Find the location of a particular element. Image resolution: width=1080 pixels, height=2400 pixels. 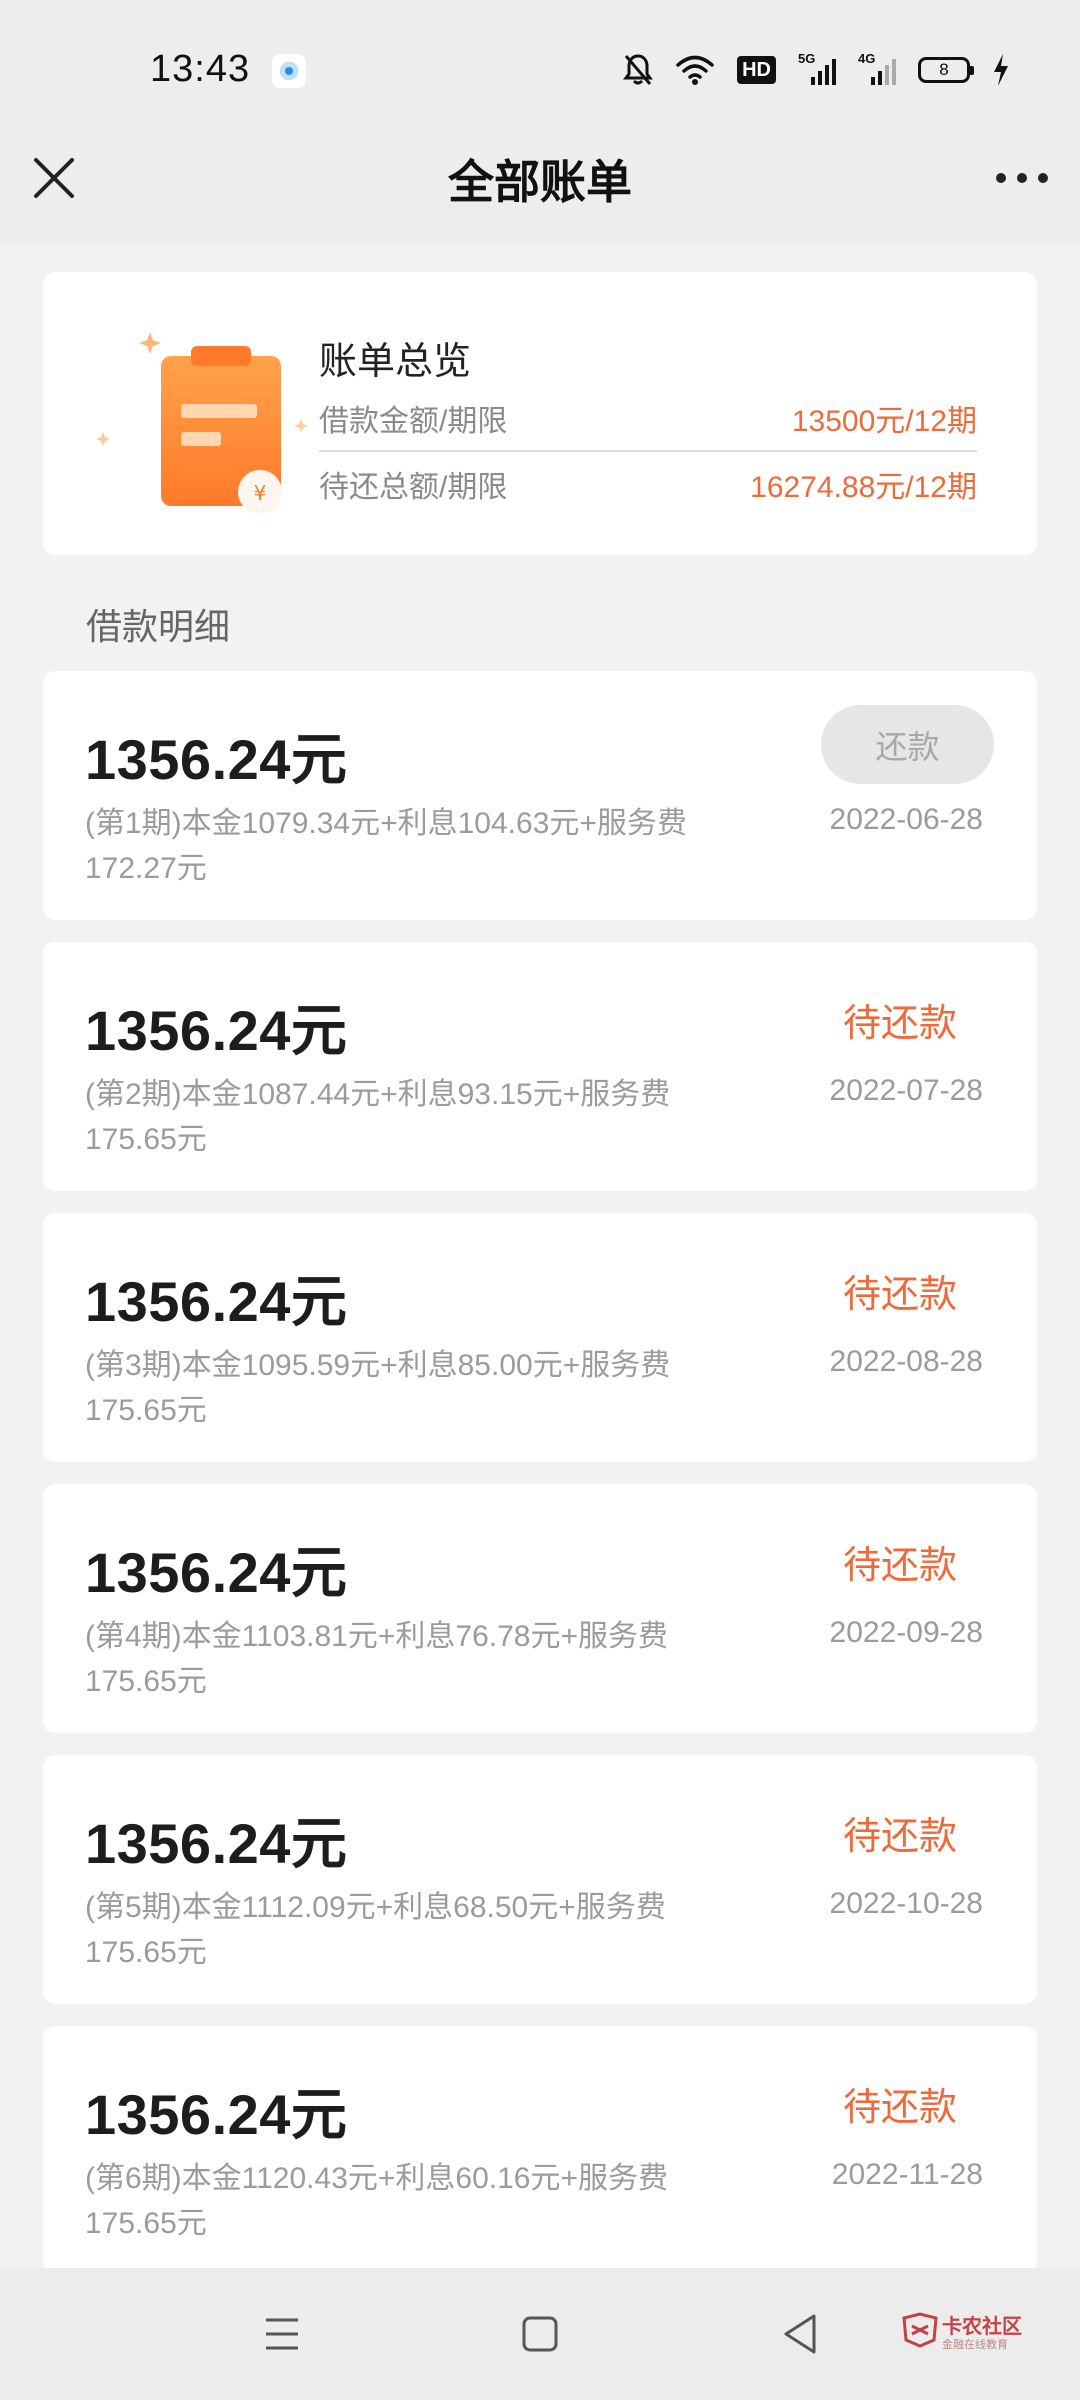

status-bar: 13:43 HD 5G 4G 8 is located at coordinates (540, 70).